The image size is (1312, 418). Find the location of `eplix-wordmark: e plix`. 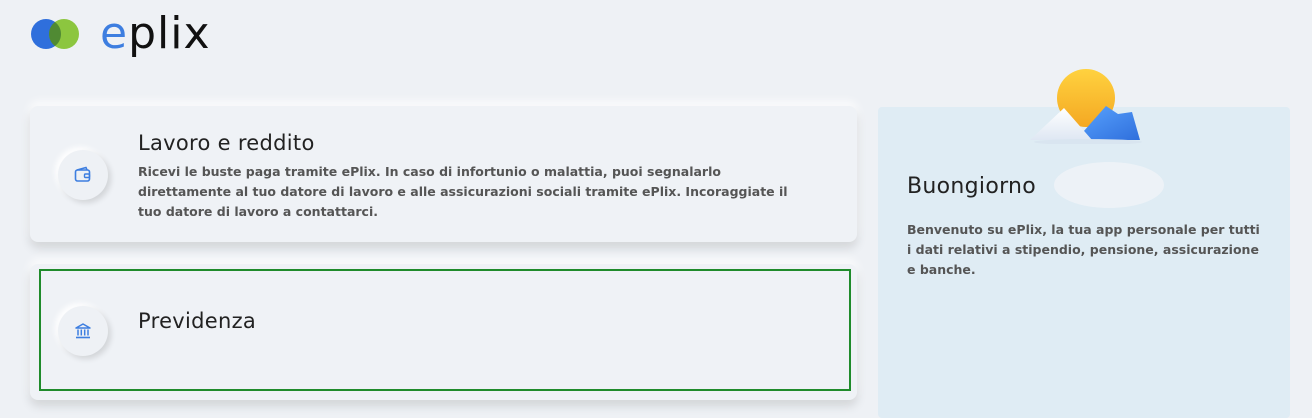

eplix-wordmark: e plix is located at coordinates (155, 34).